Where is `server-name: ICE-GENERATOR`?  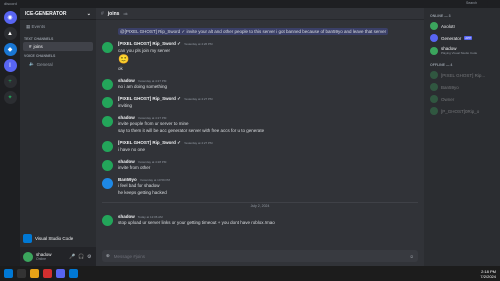
server-name: ICE-GENERATOR is located at coordinates (46, 14).